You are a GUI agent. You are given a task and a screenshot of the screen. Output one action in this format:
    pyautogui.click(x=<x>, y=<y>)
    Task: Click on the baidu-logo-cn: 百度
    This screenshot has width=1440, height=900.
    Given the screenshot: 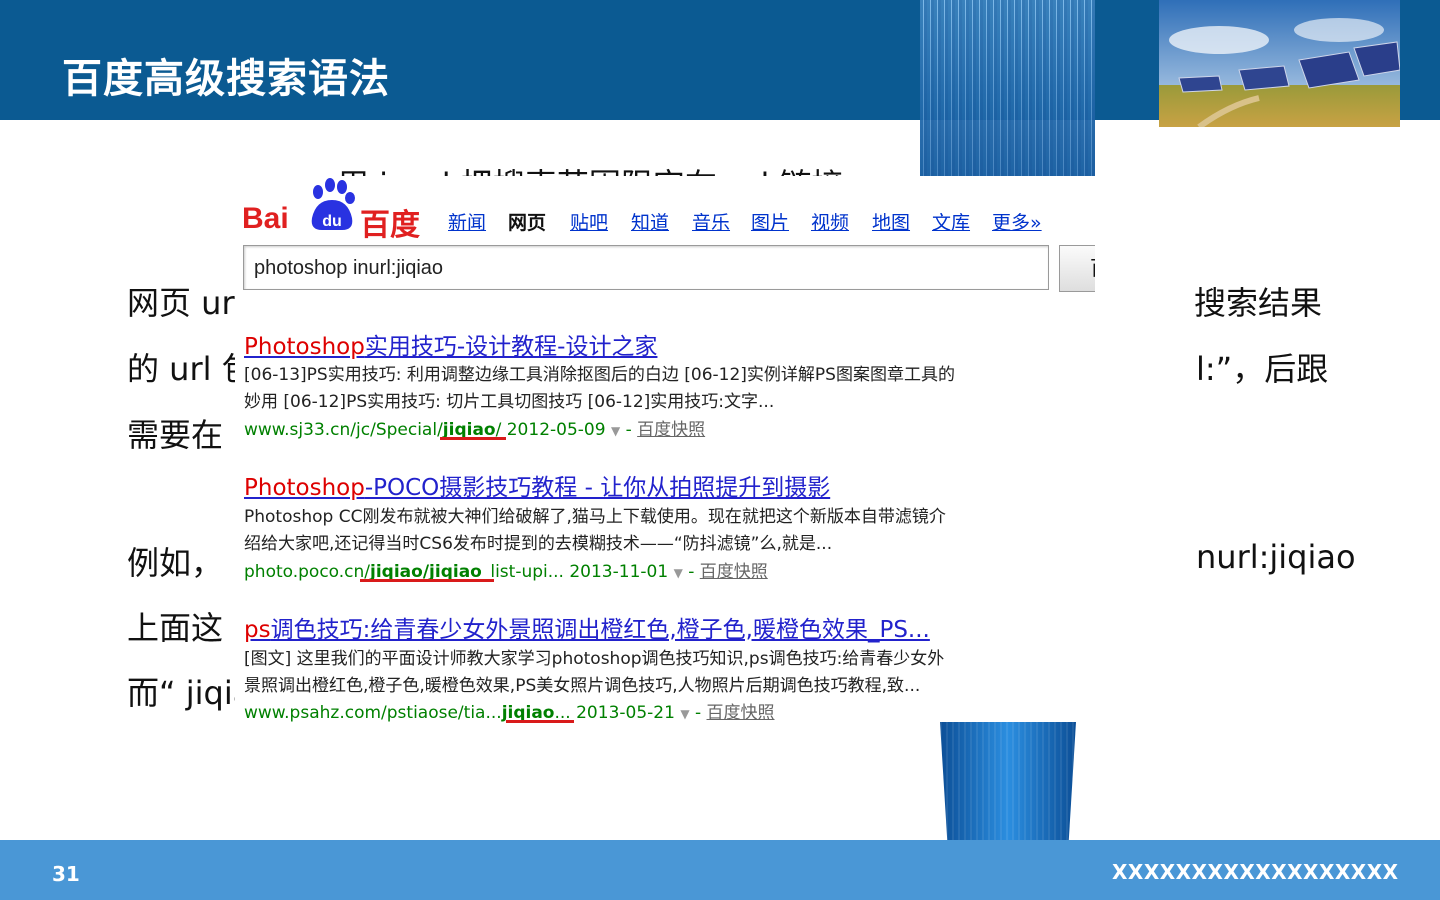 What is the action you would take?
    pyautogui.click(x=390, y=225)
    